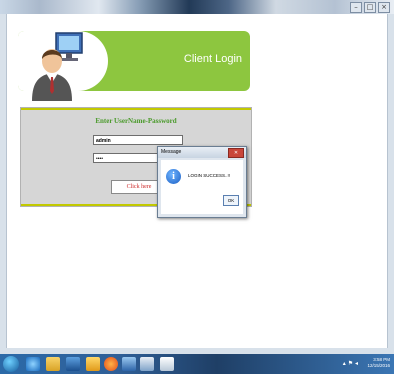 This screenshot has width=394, height=374. I want to click on taskbar-clock: 3:58 PM 12/15/2016, so click(378, 363).